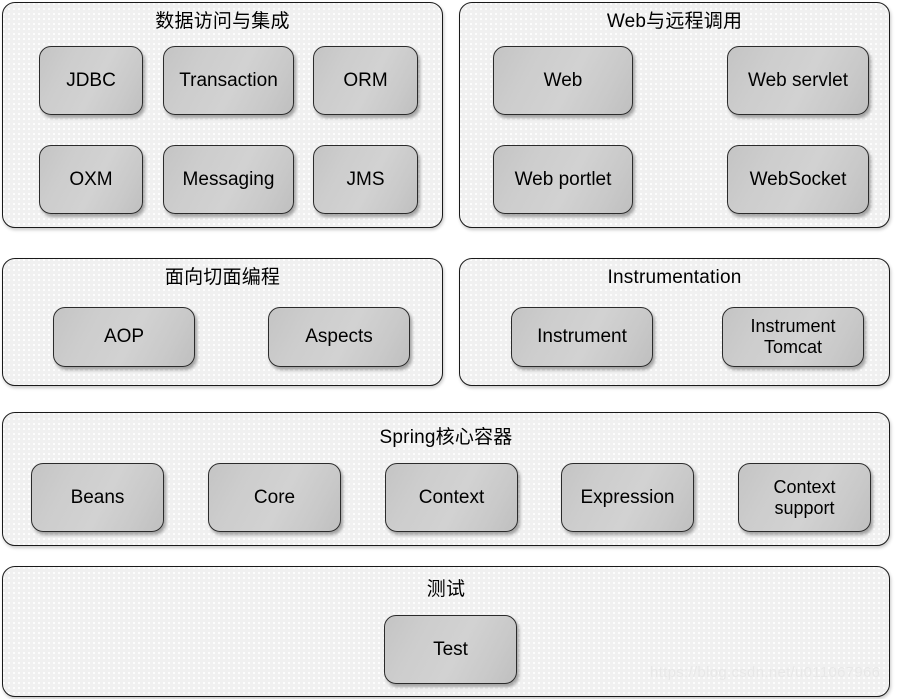  I want to click on module-label: Core, so click(274, 497).